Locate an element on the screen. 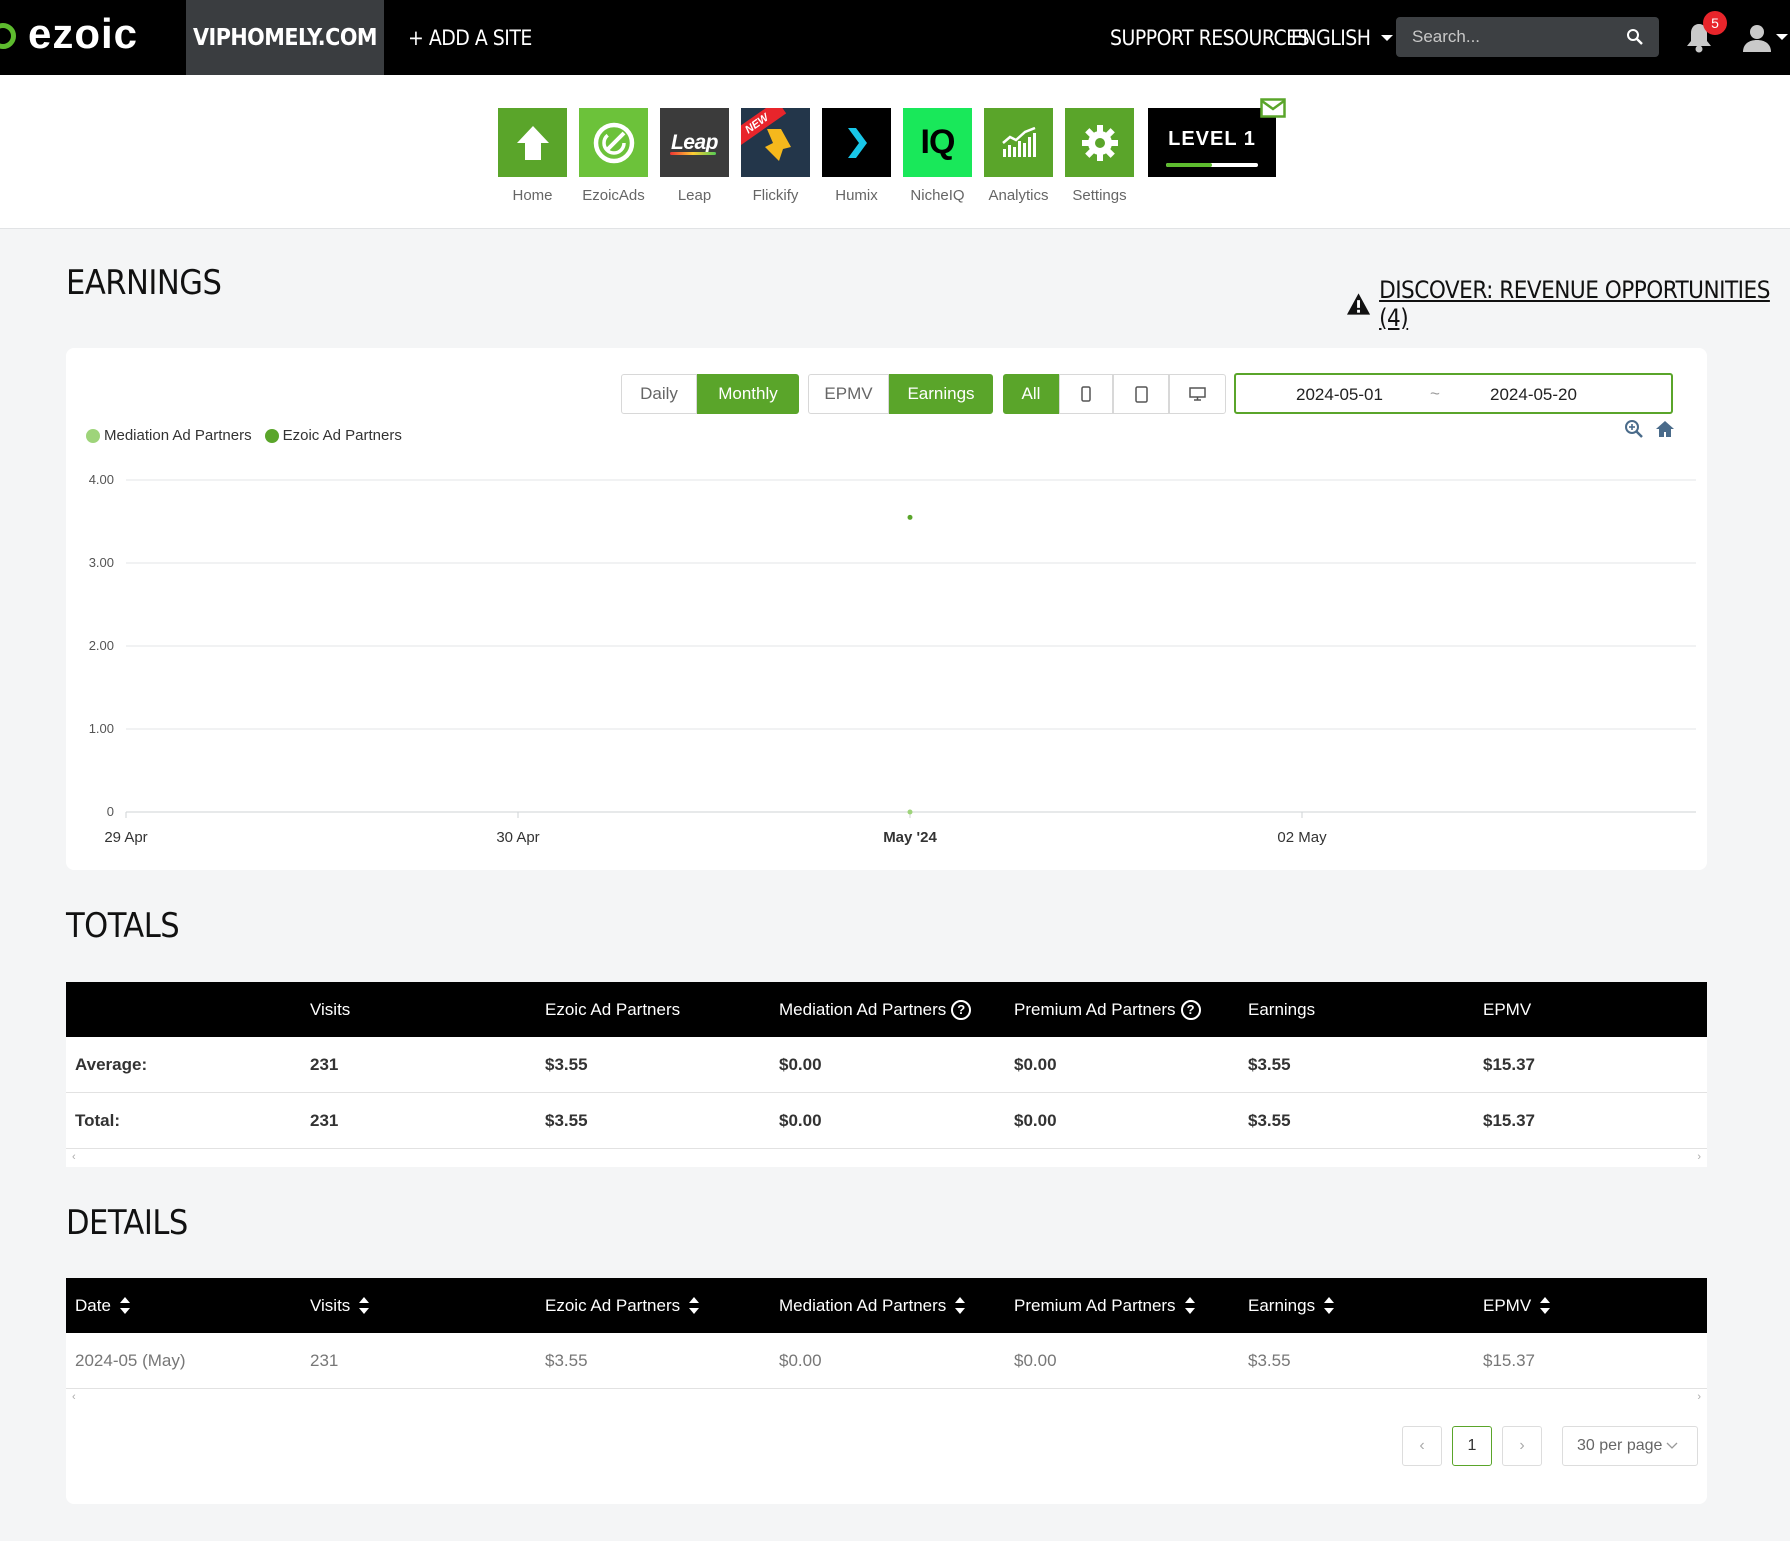 The width and height of the screenshot is (1790, 1541). details-col-earnings: Earnings is located at coordinates (1291, 1305).